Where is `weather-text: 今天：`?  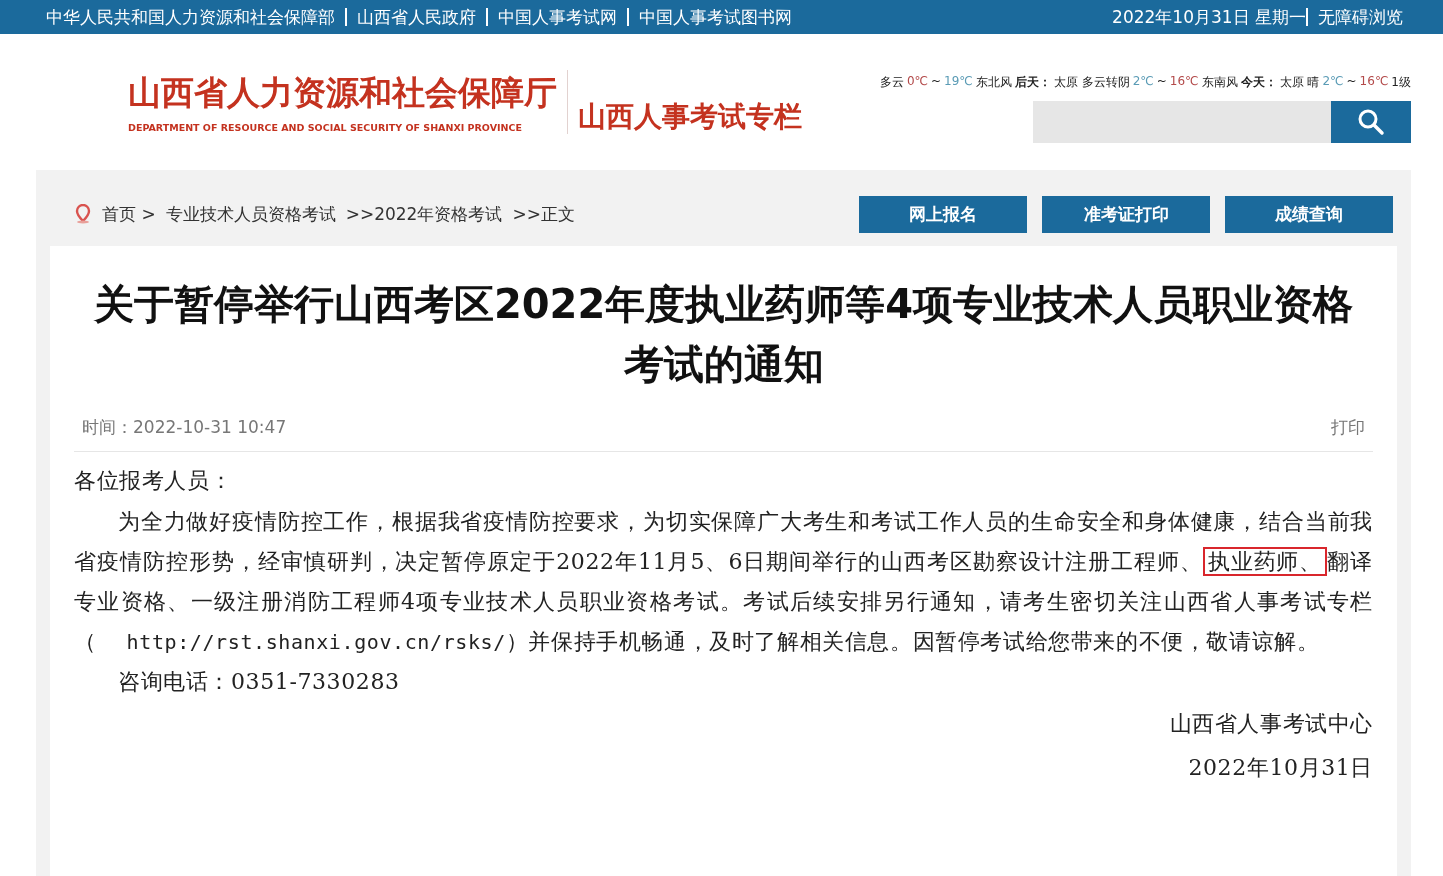
weather-text: 今天： is located at coordinates (1258, 82).